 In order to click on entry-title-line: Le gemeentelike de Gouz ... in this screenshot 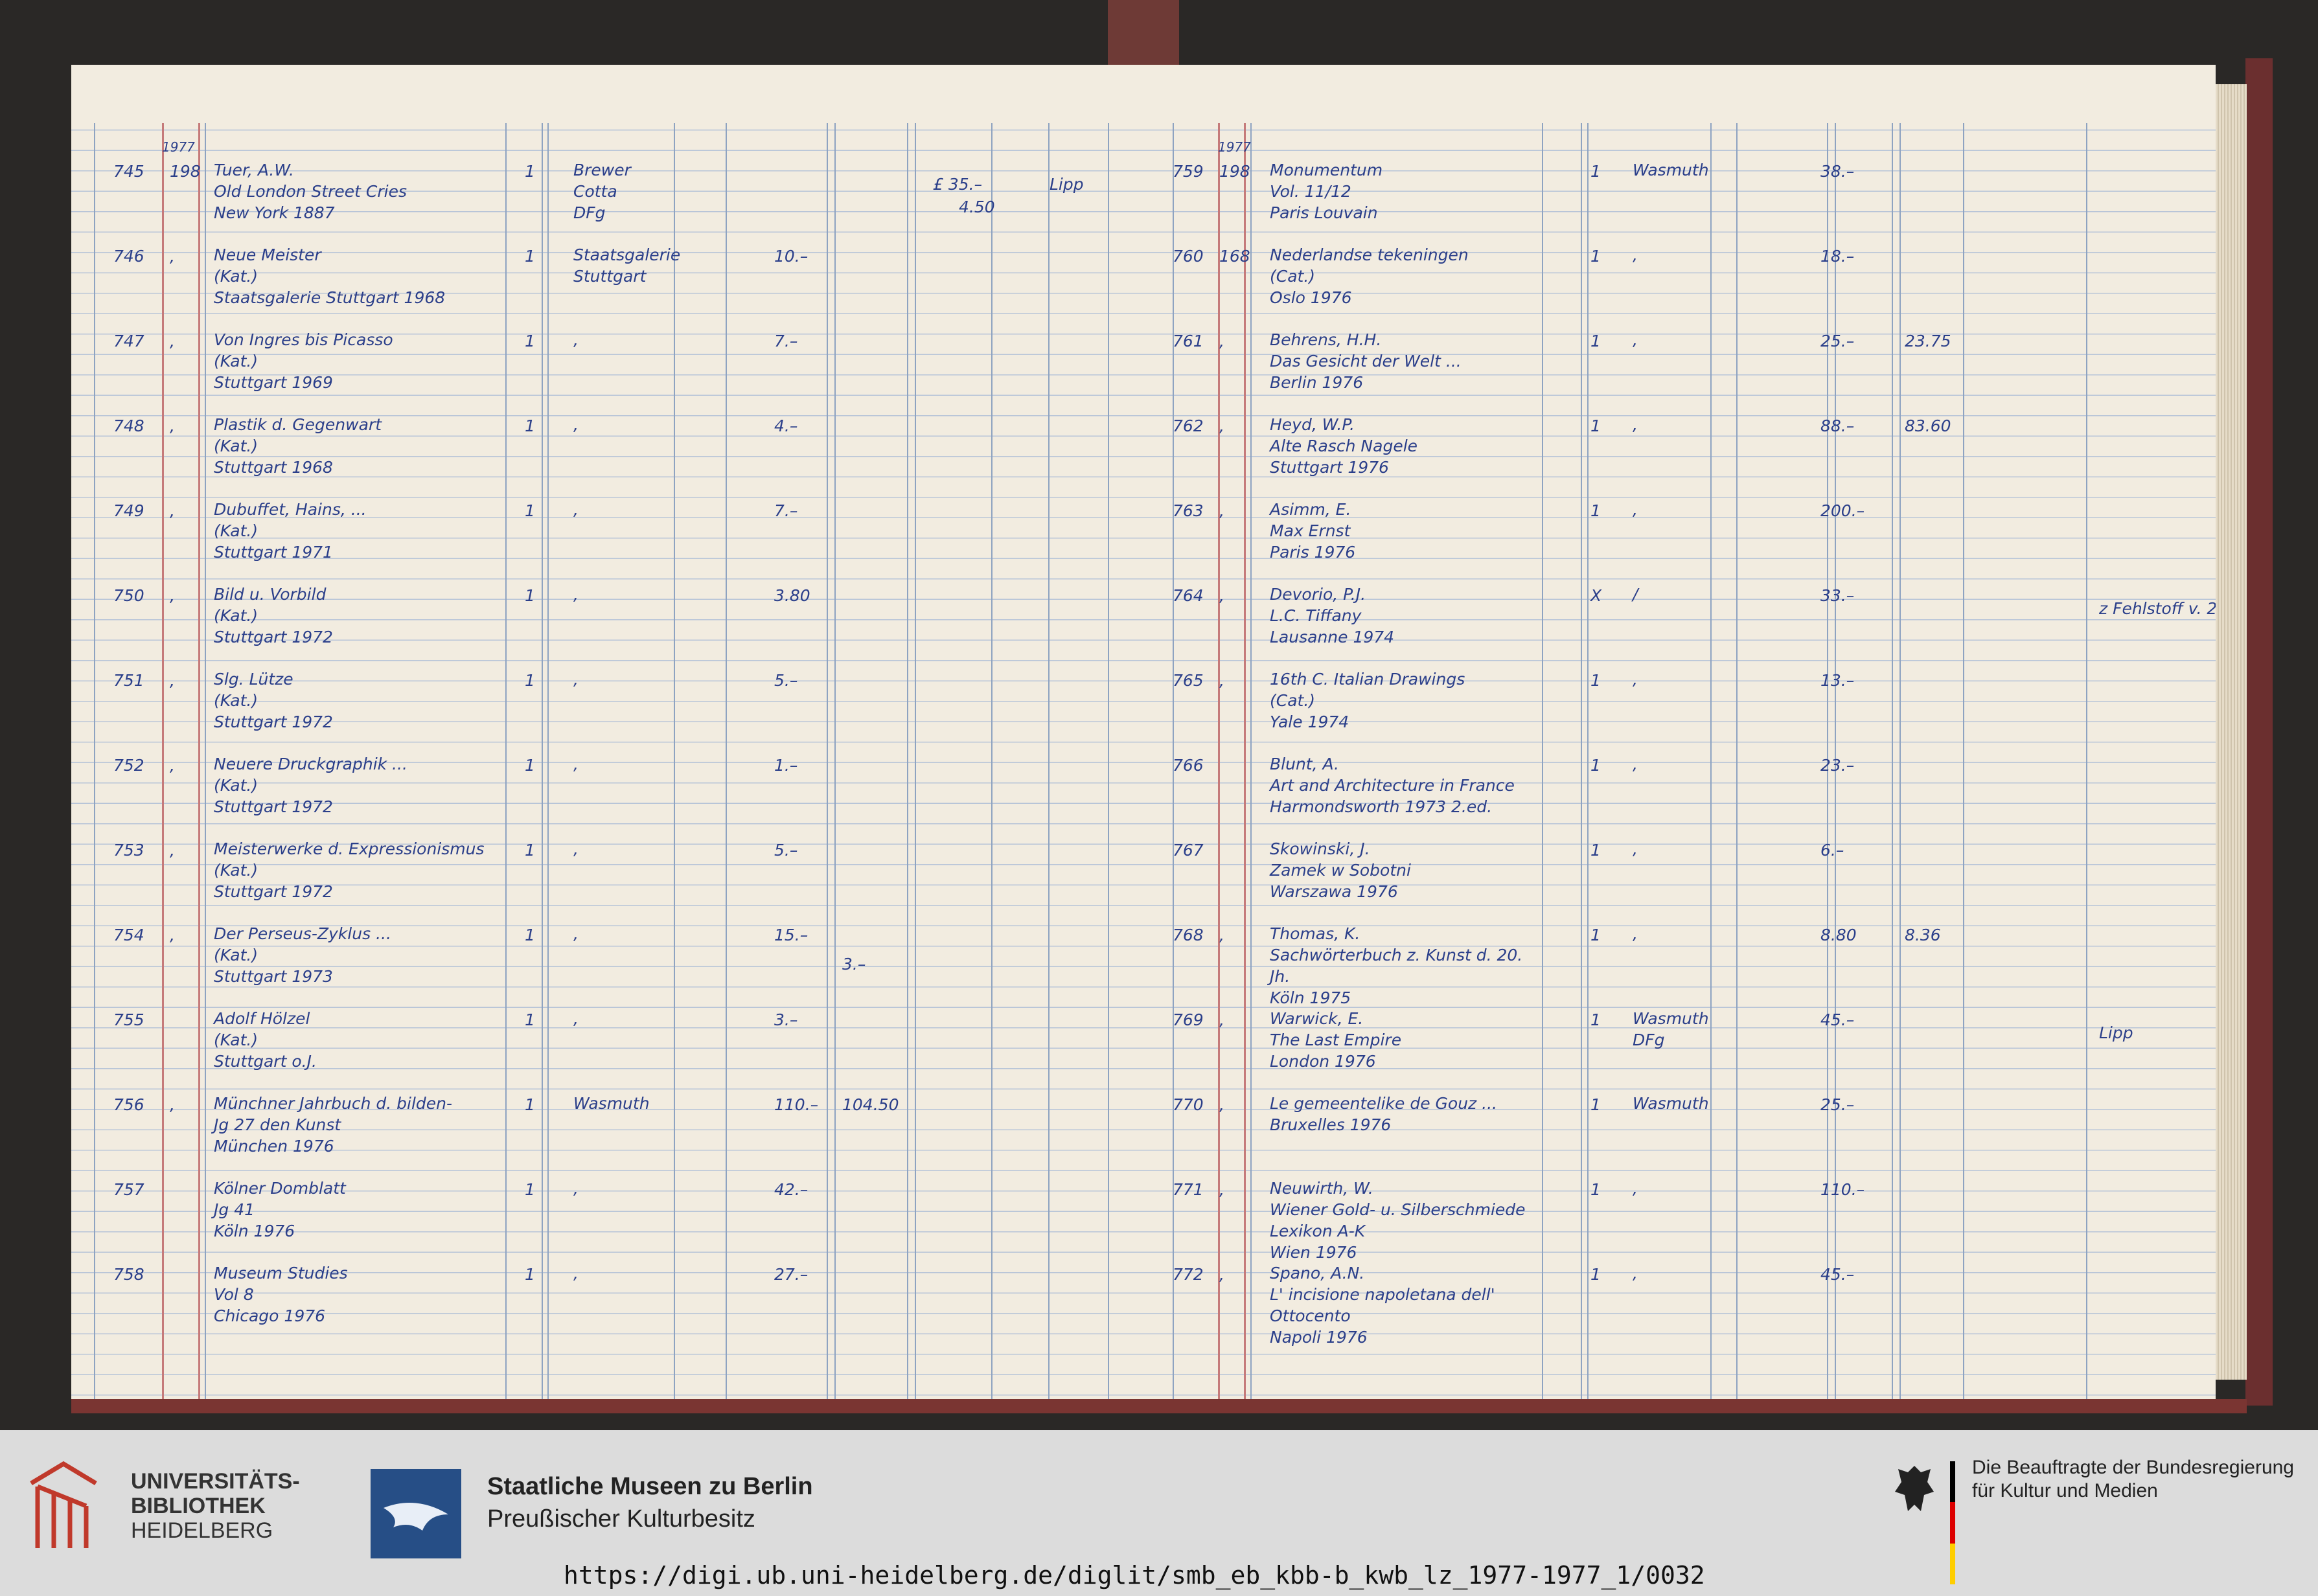, I will do `click(1383, 1103)`.